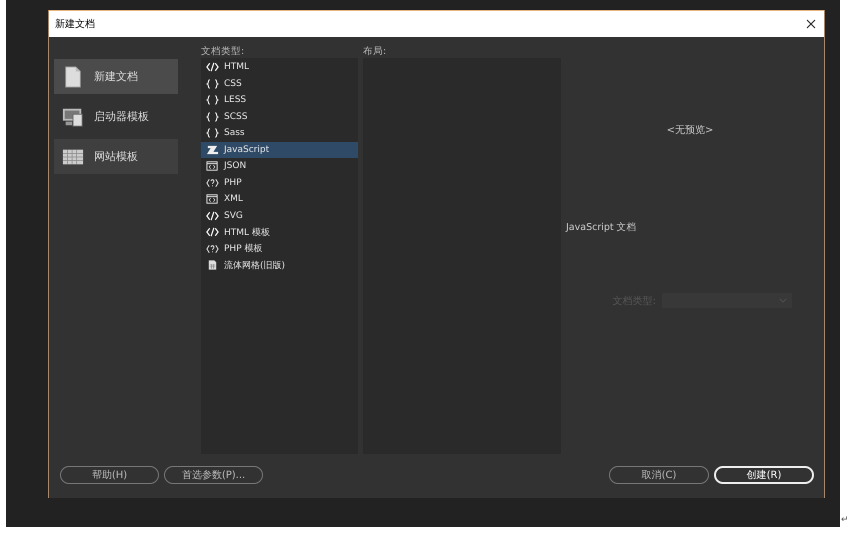  I want to click on type-item: XML, so click(279, 199).